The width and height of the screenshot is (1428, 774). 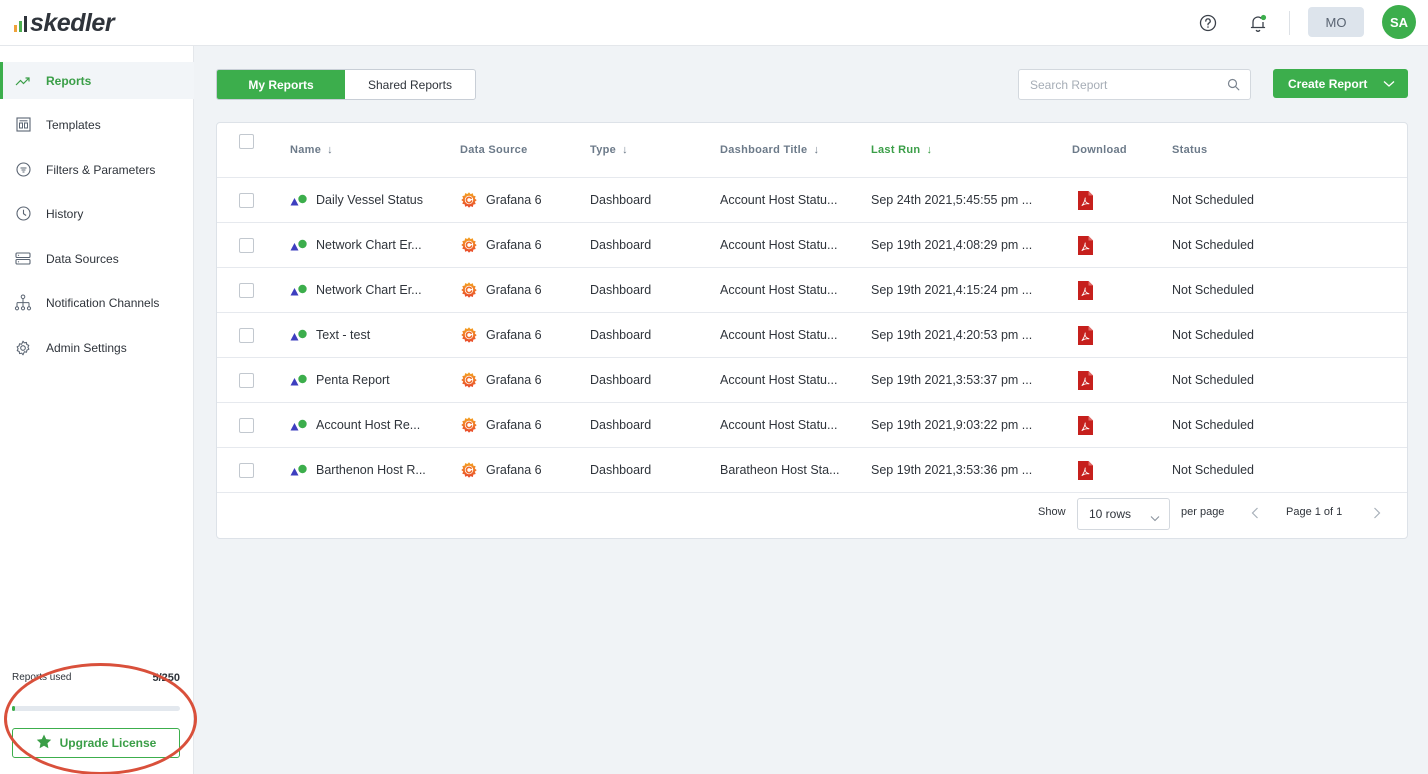 What do you see at coordinates (365, 335) in the screenshot?
I see `report-name-cell: Text - test` at bounding box center [365, 335].